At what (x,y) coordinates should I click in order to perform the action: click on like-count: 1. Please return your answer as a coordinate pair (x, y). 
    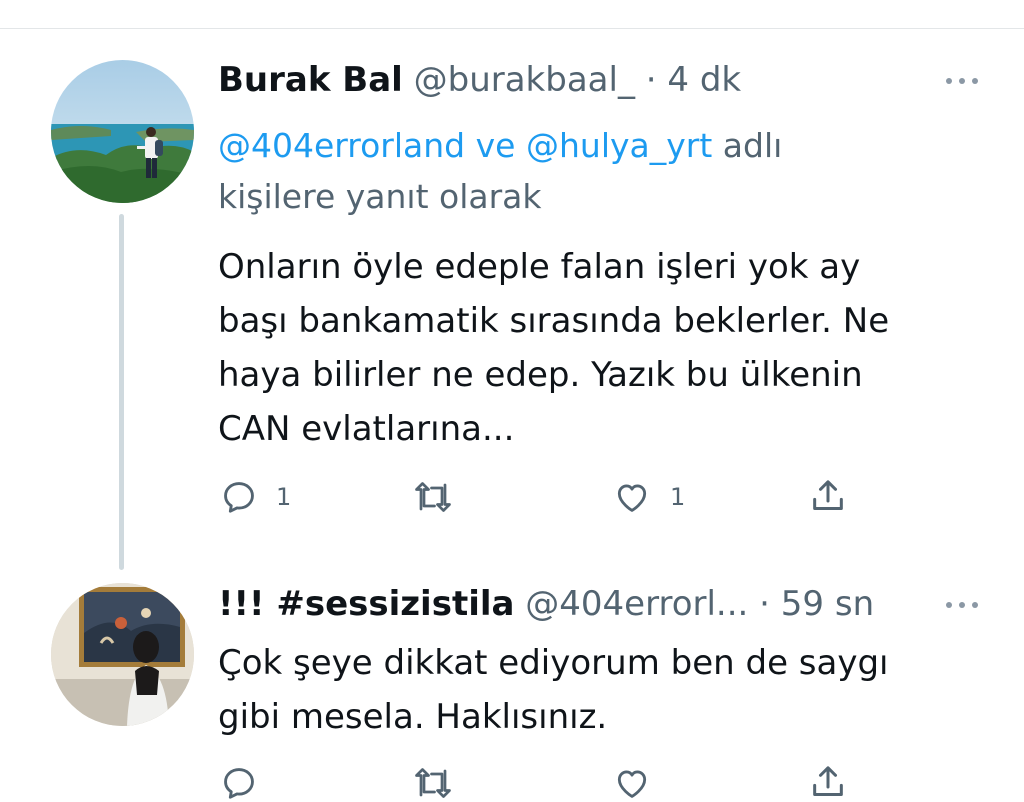
    Looking at the image, I should click on (678, 497).